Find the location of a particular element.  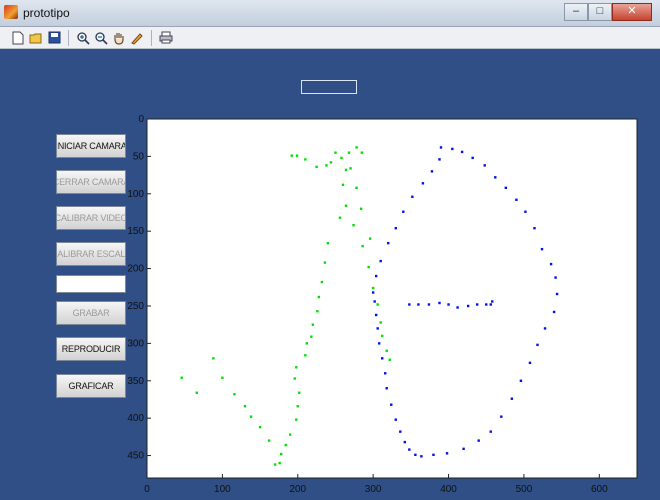

x-tick-label: 100 is located at coordinates (222, 489).